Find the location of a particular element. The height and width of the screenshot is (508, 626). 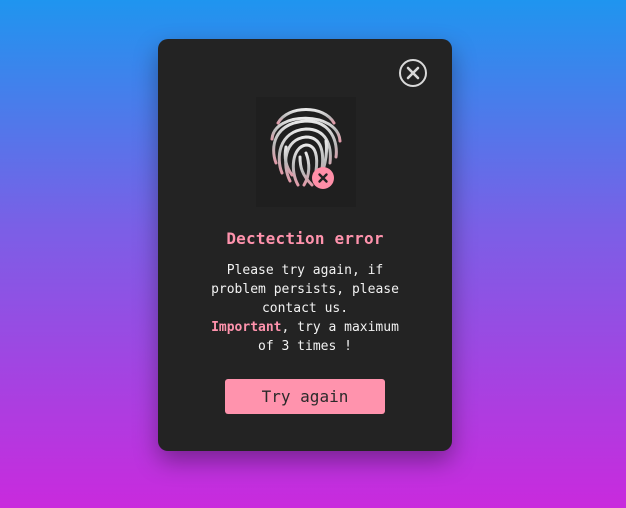

try-again-button: Try again is located at coordinates (305, 396).